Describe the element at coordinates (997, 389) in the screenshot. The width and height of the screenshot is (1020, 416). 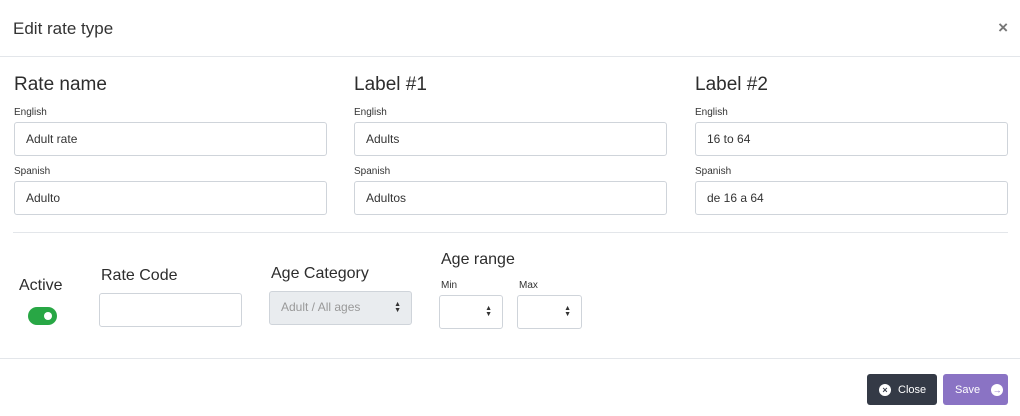
I see `arrow-right-circle-icon: →` at that location.